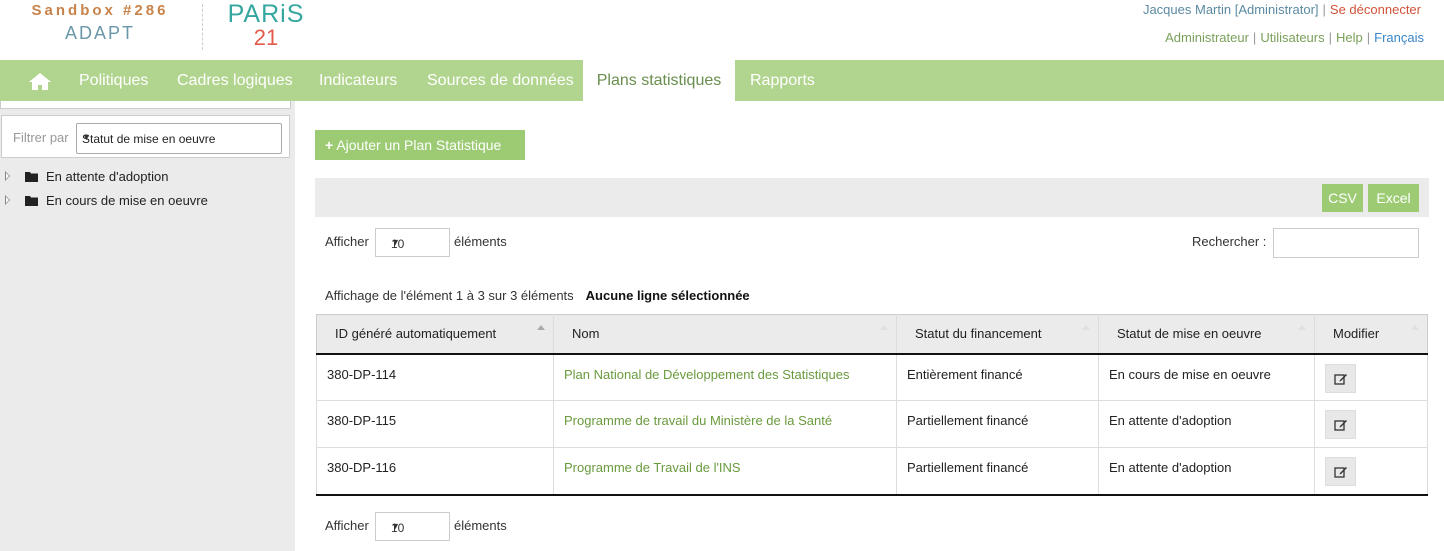 This screenshot has width=1444, height=551. Describe the element at coordinates (1393, 198) in the screenshot. I see `excel-button: Excel` at that location.